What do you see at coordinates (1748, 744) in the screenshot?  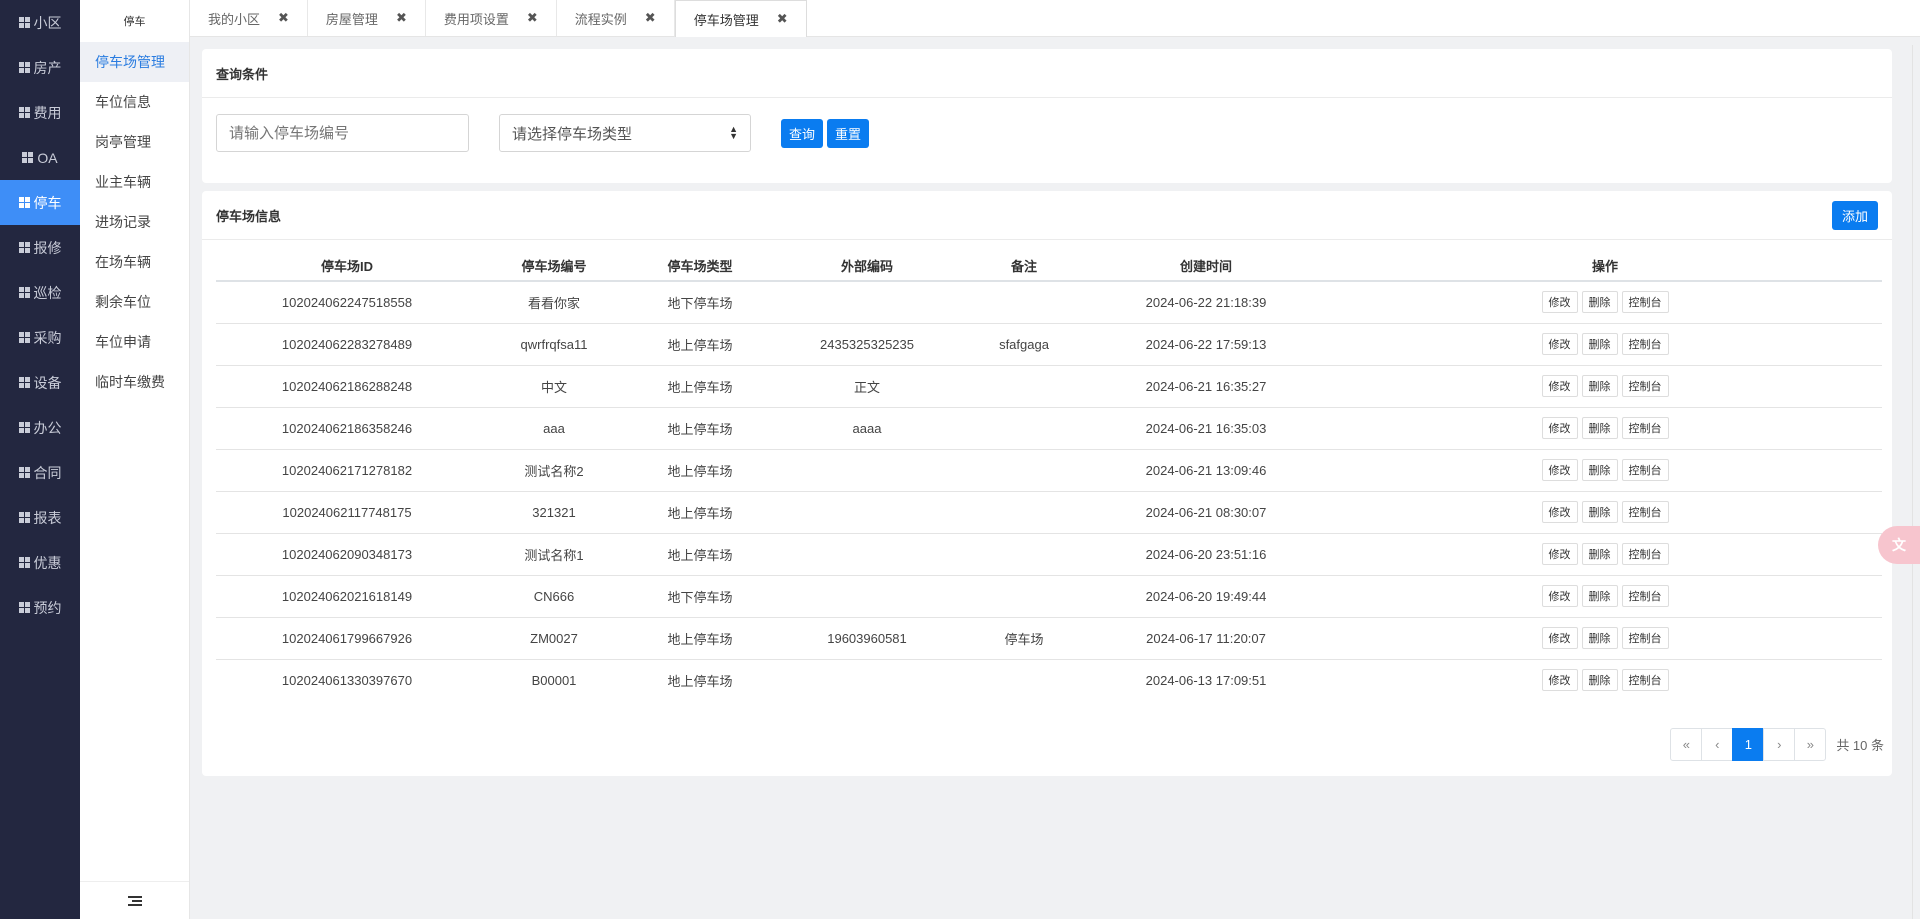 I see `page-current-button: 1` at bounding box center [1748, 744].